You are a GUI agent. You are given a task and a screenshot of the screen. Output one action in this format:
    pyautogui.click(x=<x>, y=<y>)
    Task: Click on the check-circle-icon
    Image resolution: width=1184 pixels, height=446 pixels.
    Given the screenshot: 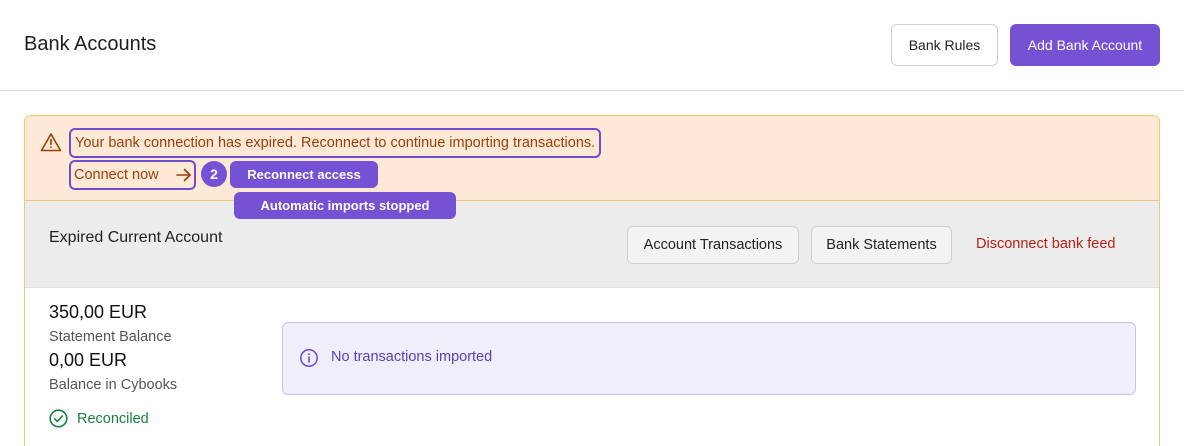 What is the action you would take?
    pyautogui.click(x=58, y=418)
    